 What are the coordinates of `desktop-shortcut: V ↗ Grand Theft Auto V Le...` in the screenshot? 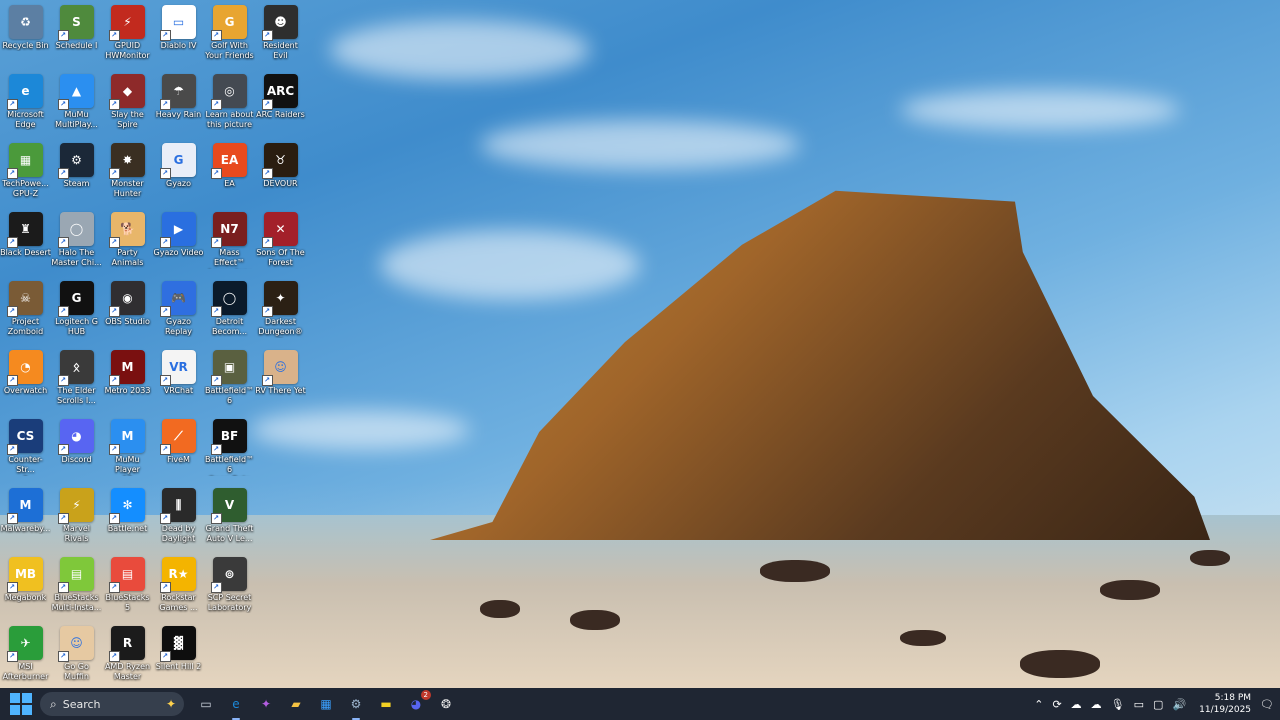 It's located at (229, 519).